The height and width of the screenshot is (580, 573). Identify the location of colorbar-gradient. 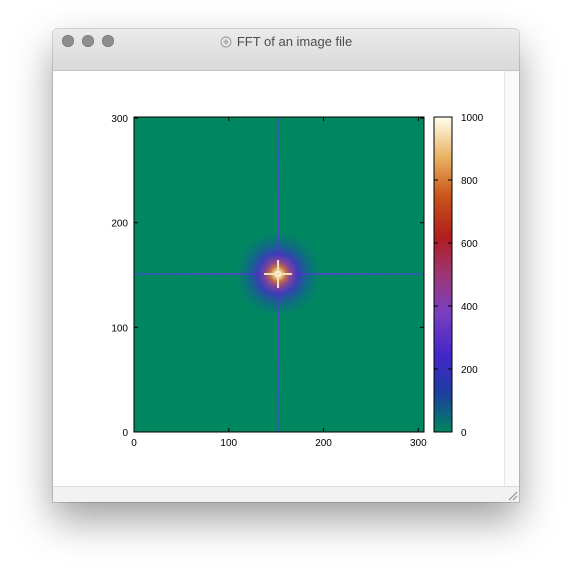
(443, 274).